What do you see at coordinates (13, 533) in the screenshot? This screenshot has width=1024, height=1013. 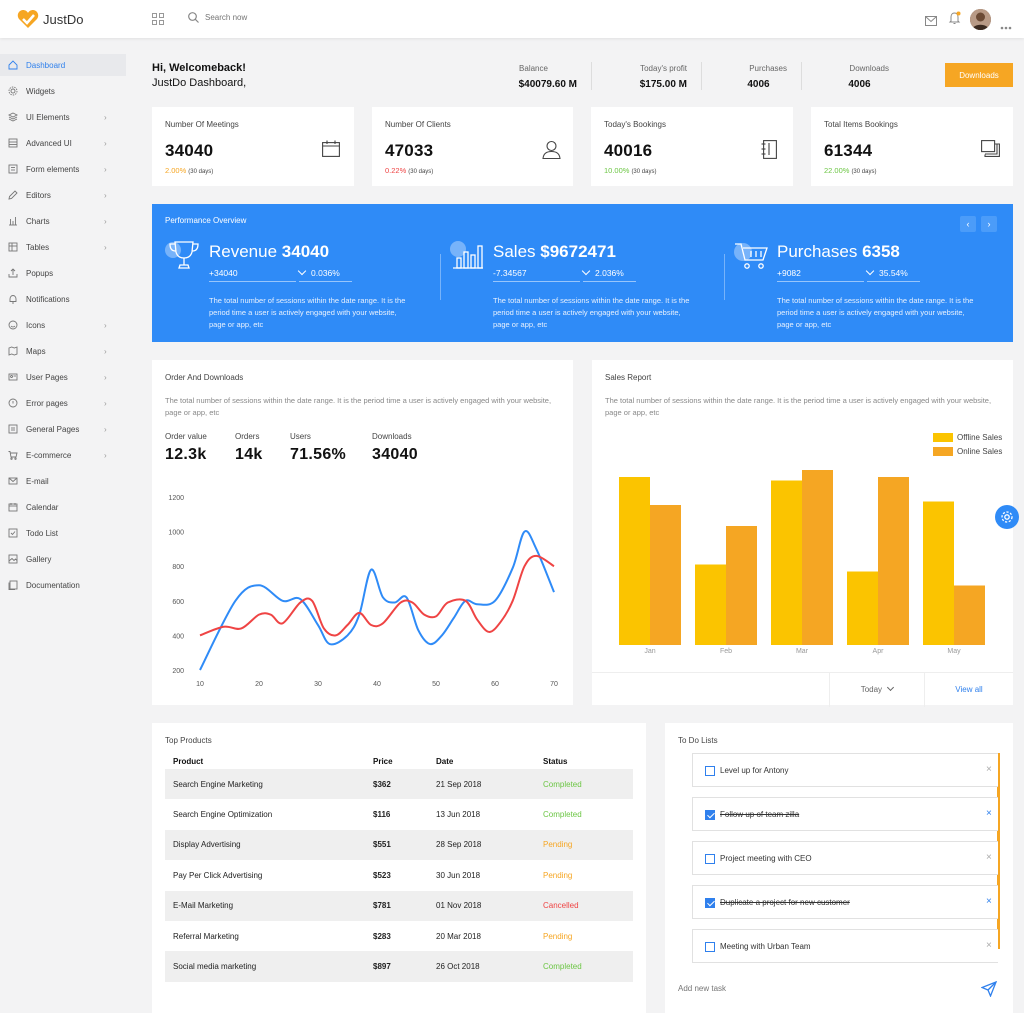 I see `checkbox-icon` at bounding box center [13, 533].